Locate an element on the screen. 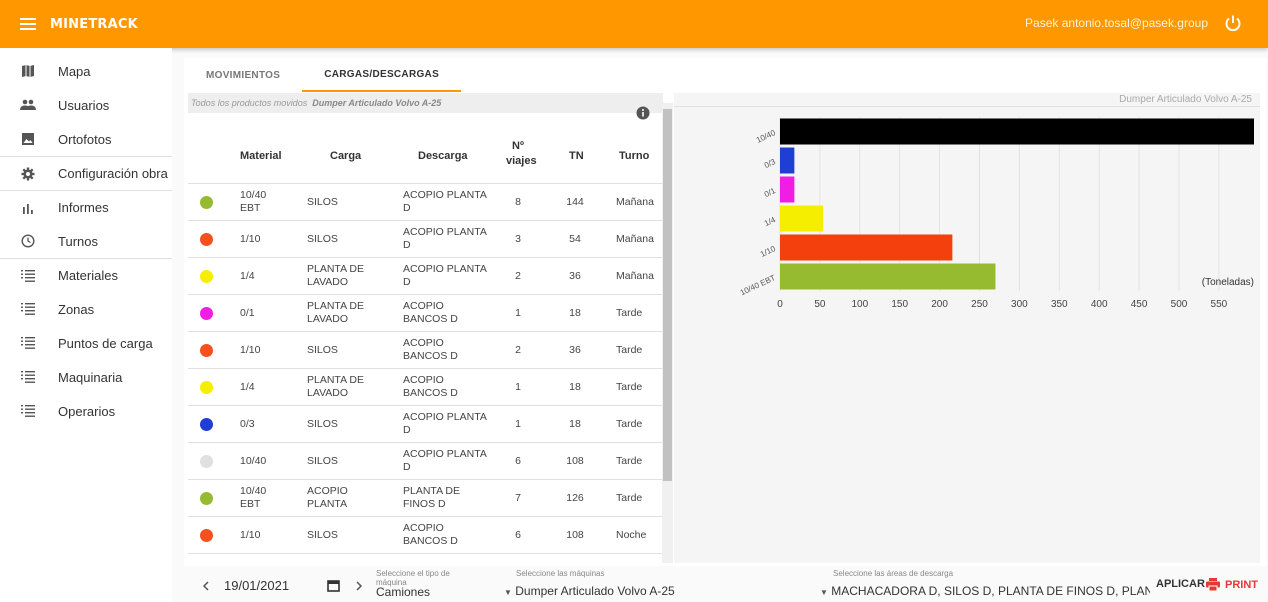 The height and width of the screenshot is (602, 1268). sidebar-item-label: Puntos de carga is located at coordinates (105, 343).